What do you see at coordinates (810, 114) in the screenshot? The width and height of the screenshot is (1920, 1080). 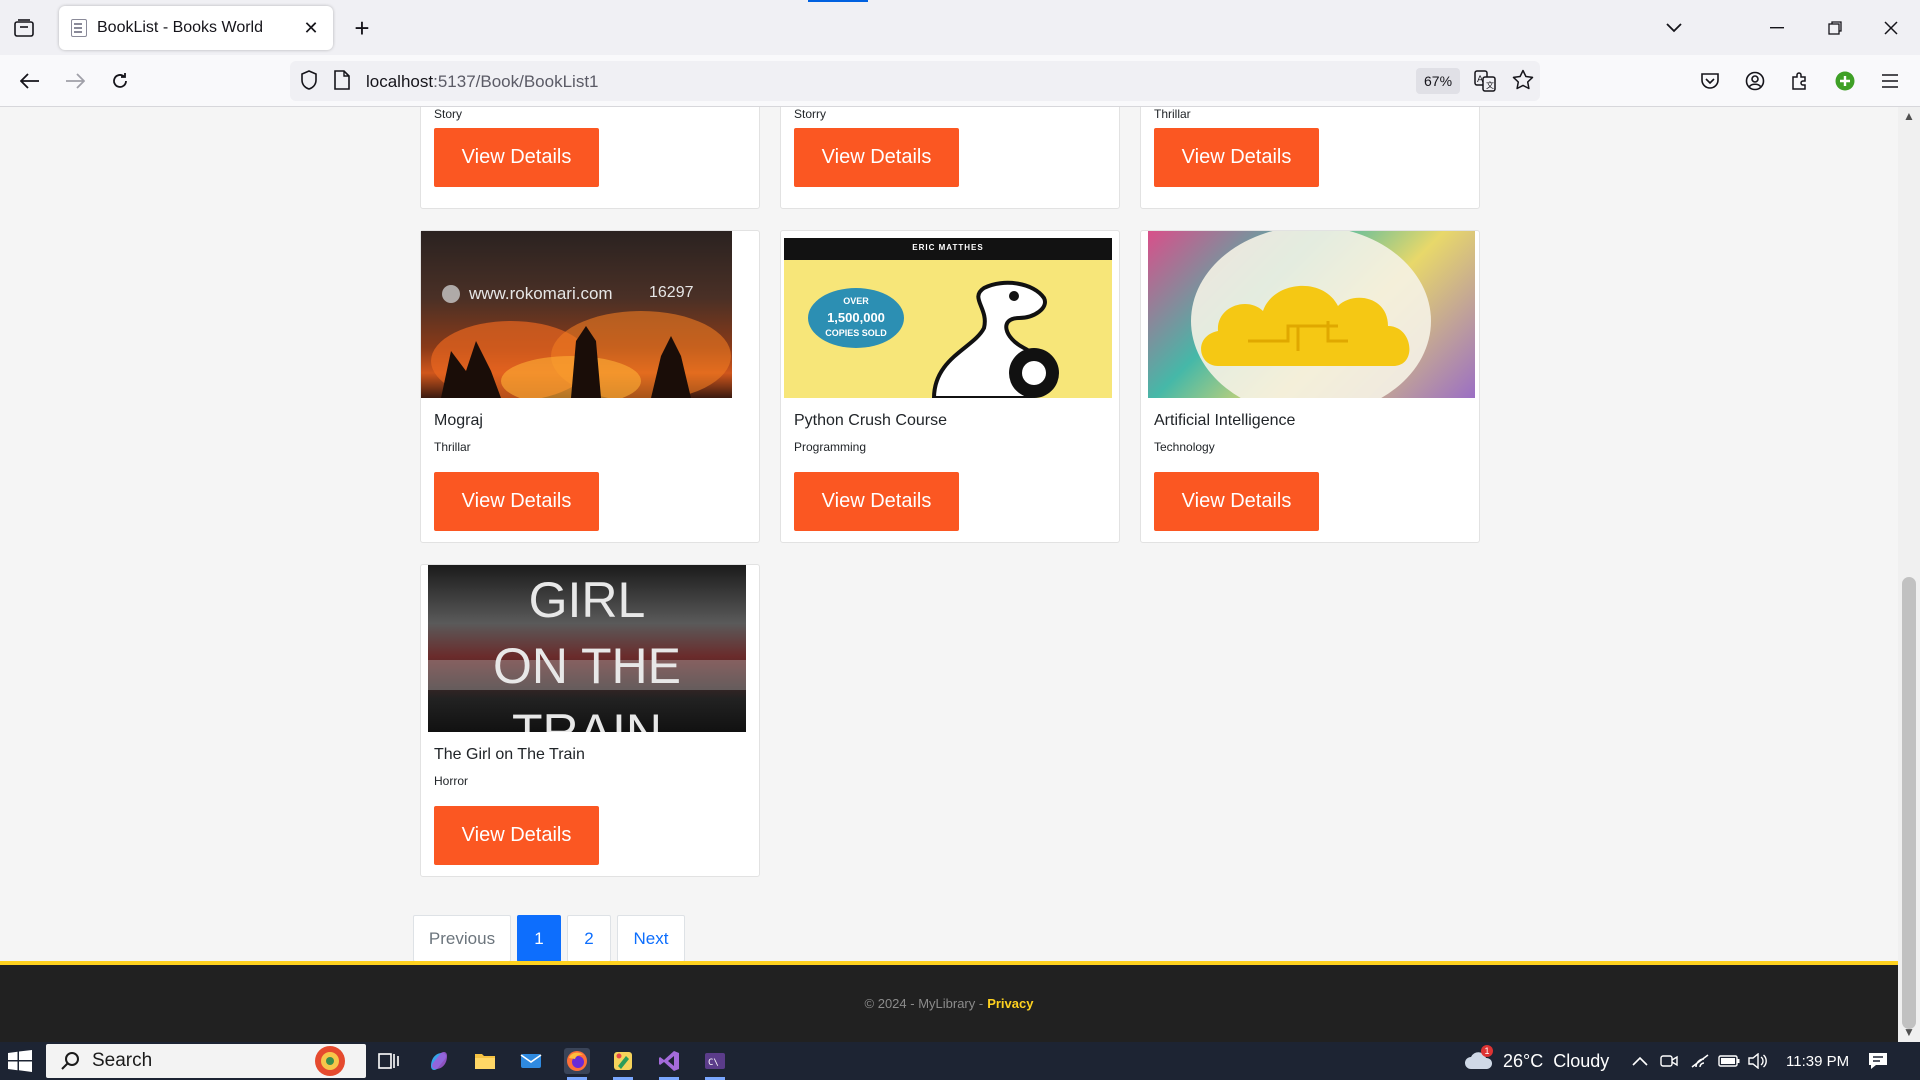 I see `book-category: Storry` at bounding box center [810, 114].